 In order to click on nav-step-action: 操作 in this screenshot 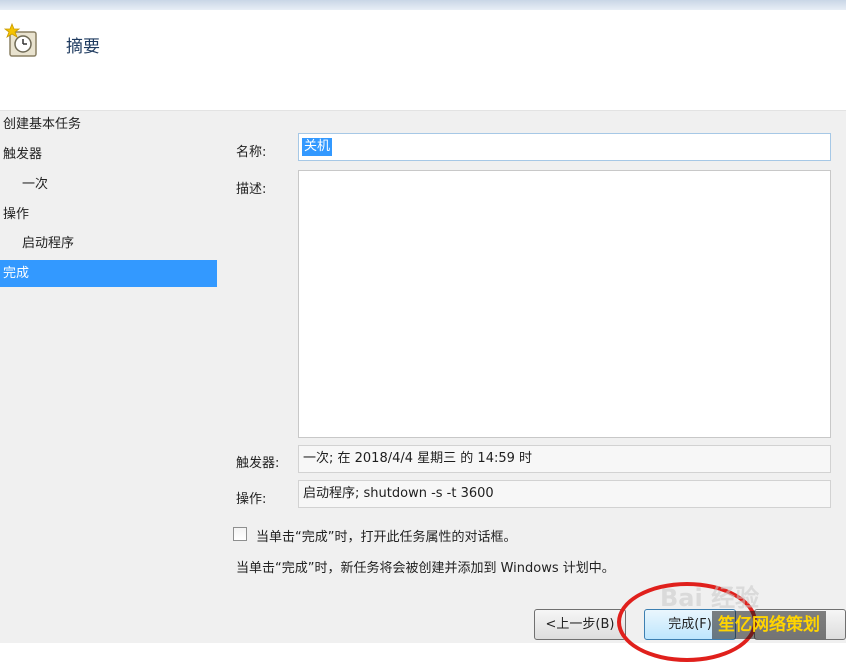, I will do `click(108, 214)`.